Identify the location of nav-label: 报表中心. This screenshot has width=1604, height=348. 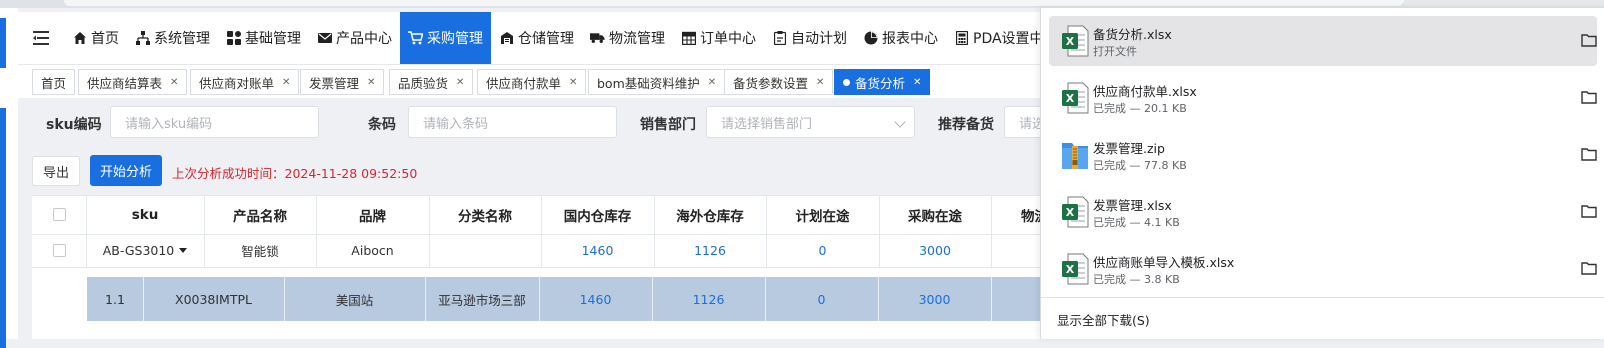
(910, 39).